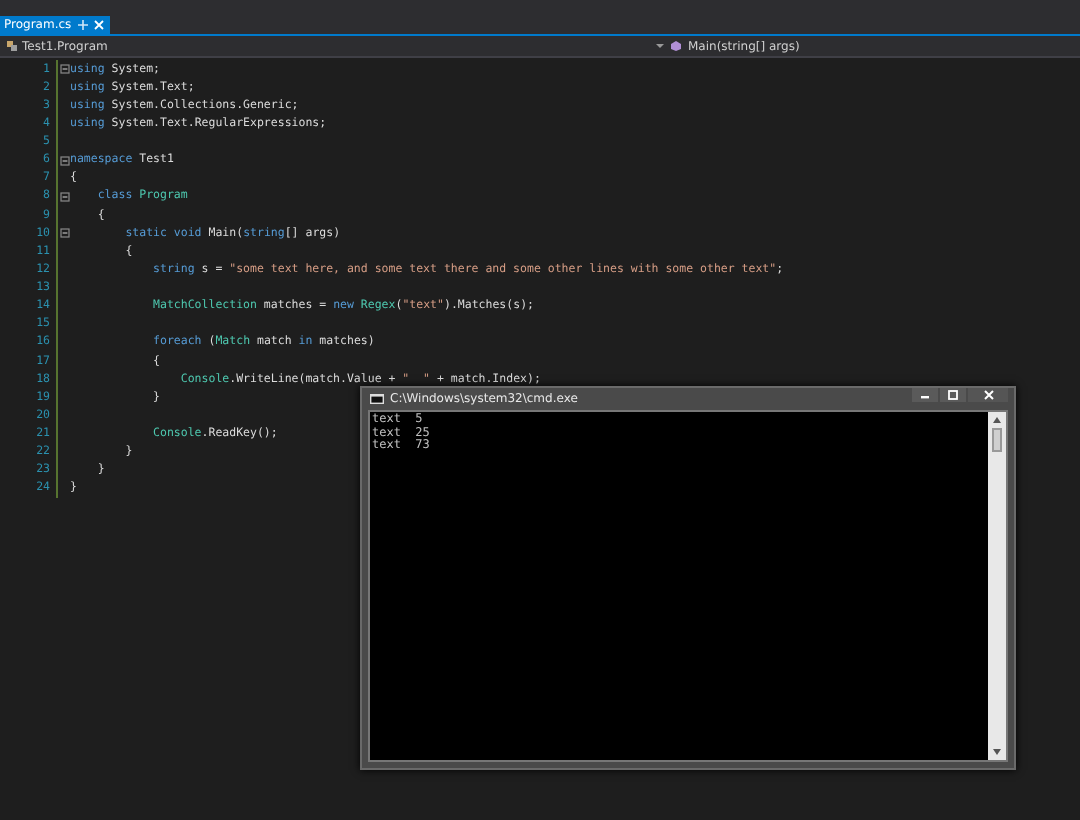 Image resolution: width=1080 pixels, height=820 pixels. Describe the element at coordinates (997, 440) in the screenshot. I see `scrollbar-thumb` at that location.